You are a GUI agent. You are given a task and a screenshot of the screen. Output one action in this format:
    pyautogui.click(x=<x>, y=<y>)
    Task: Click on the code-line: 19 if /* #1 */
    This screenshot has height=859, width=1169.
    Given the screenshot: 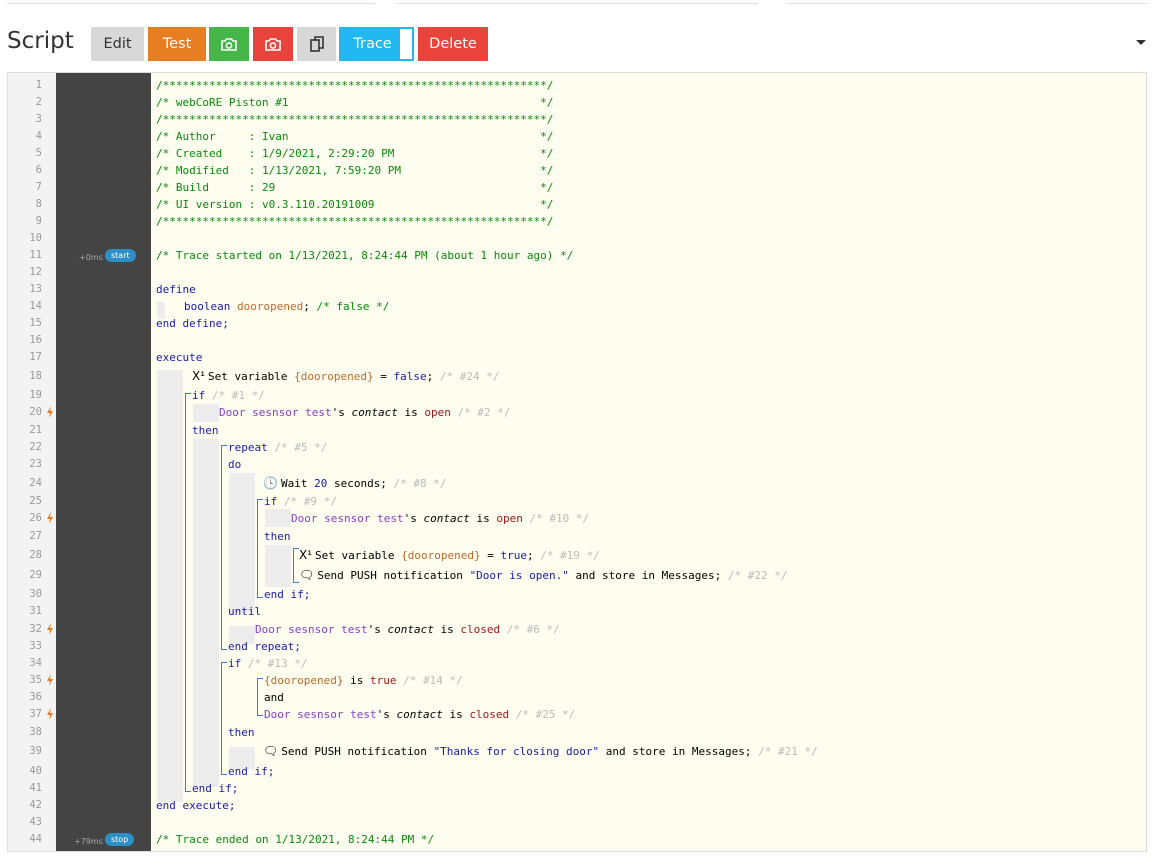 What is the action you would take?
    pyautogui.click(x=147, y=395)
    